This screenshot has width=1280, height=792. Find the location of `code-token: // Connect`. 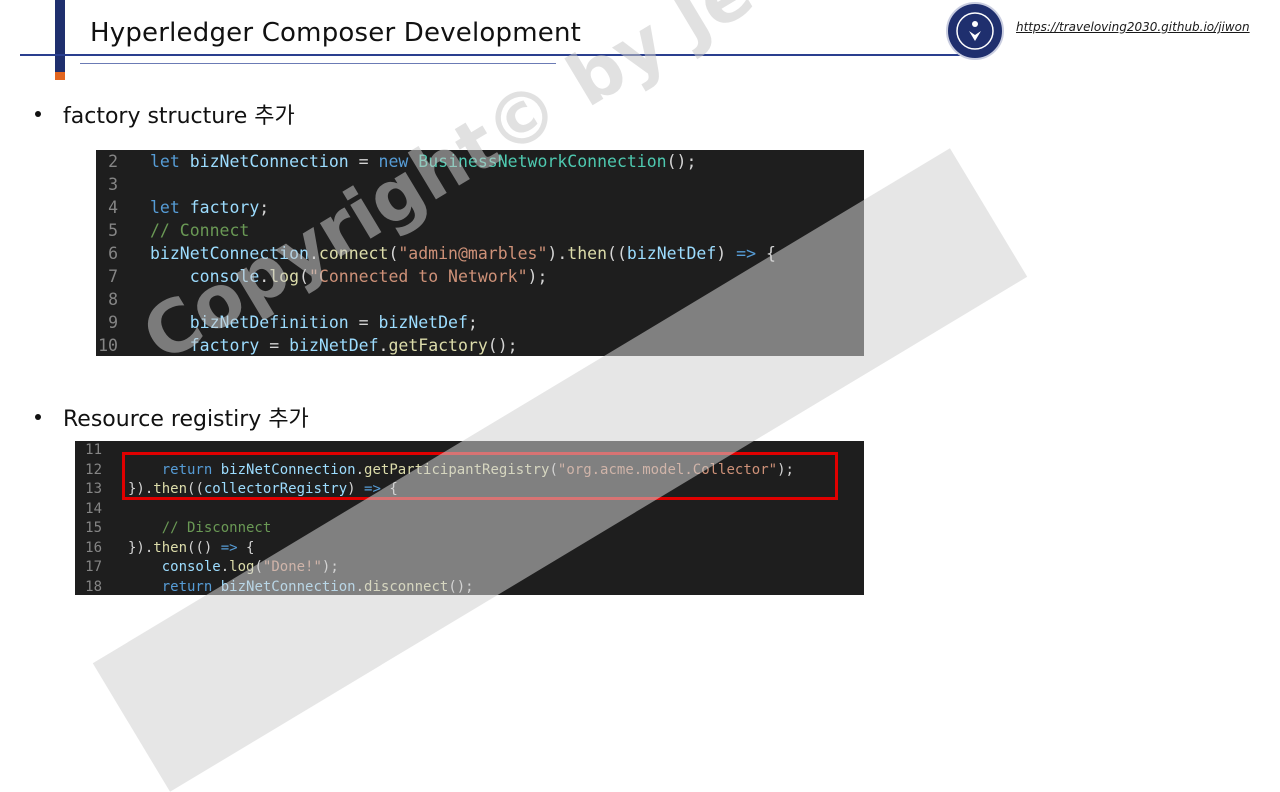

code-token: // Connect is located at coordinates (200, 230).